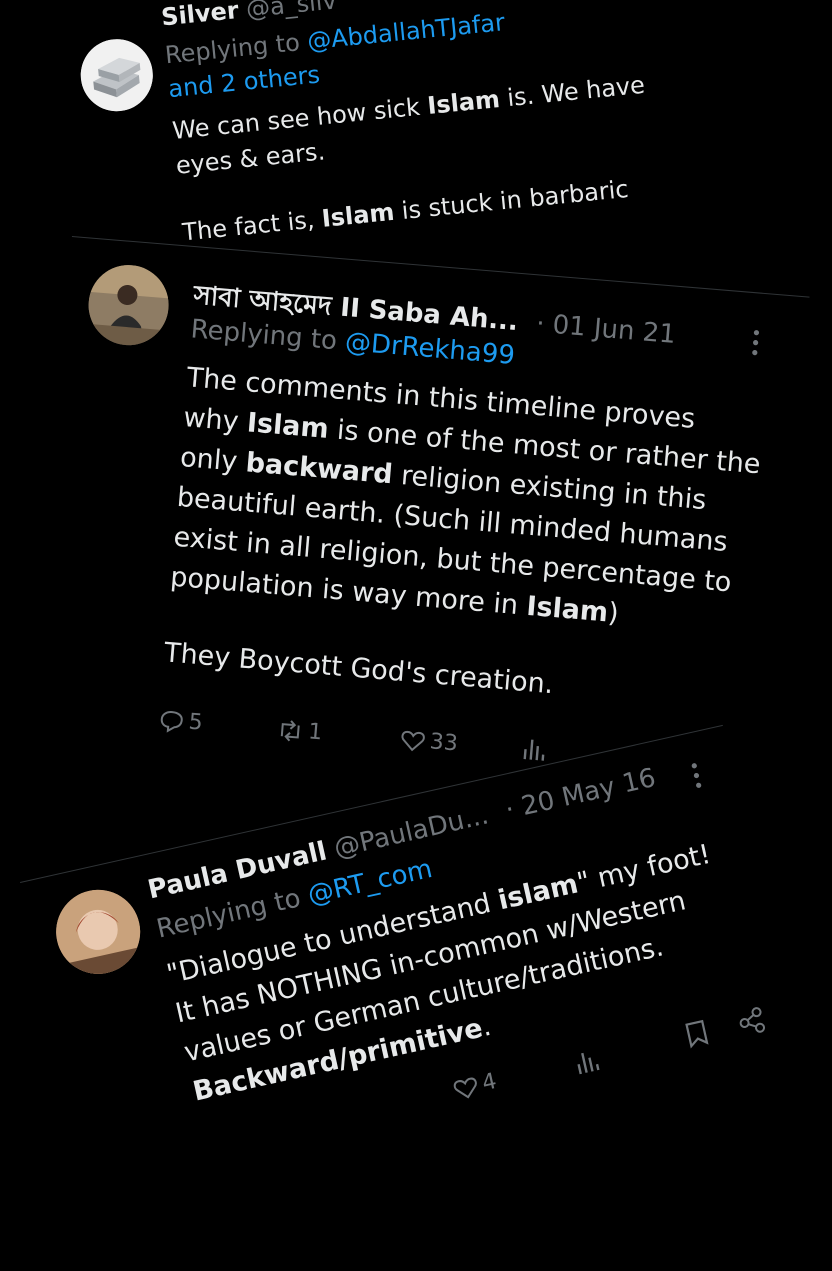  I want to click on replying-to-handle: @AbdallahTJafar, so click(406, 31).